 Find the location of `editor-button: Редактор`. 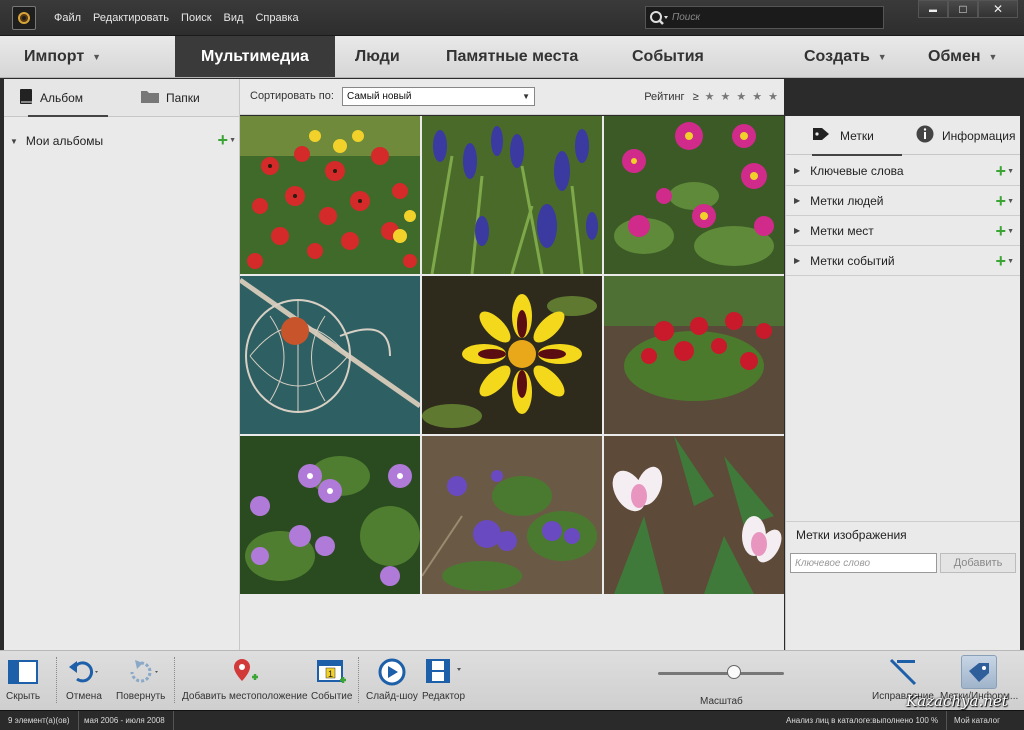

editor-button: Редактор is located at coordinates (443, 678).